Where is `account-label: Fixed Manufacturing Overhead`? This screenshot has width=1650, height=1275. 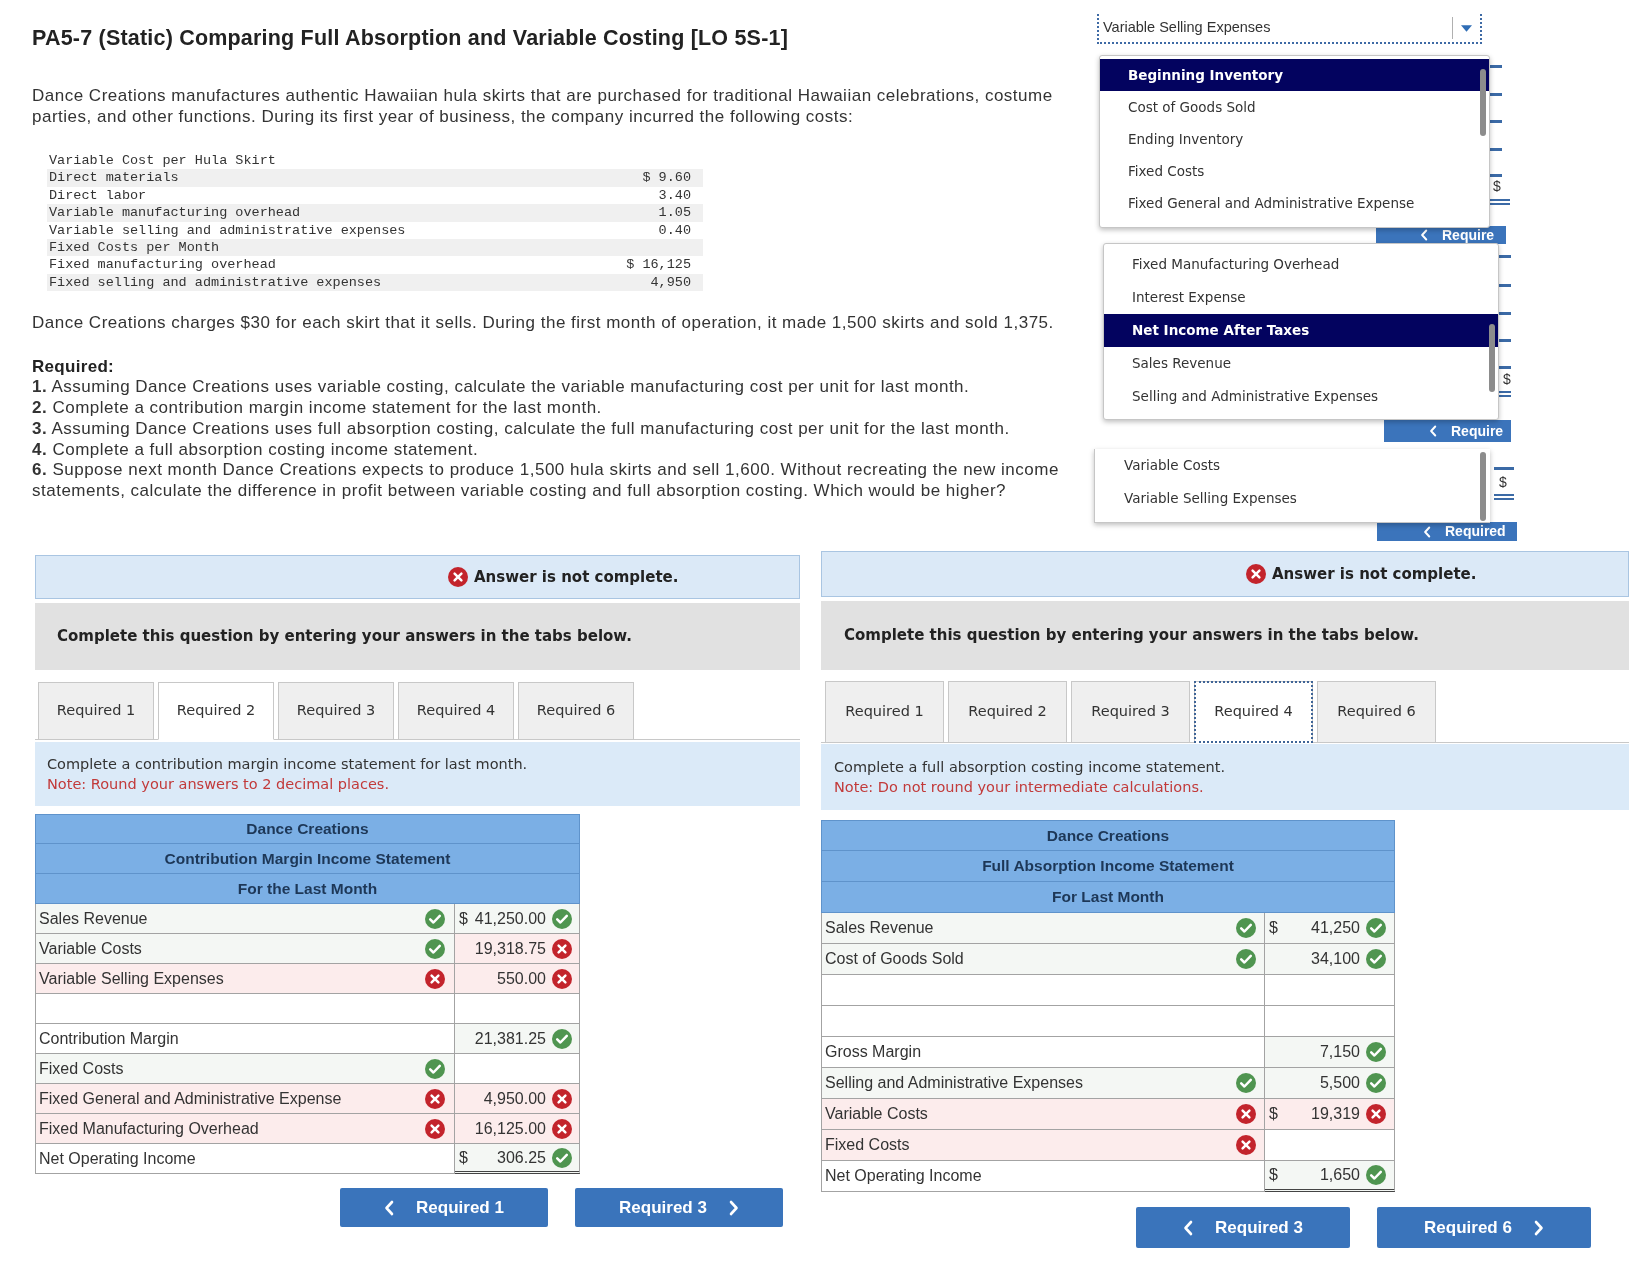
account-label: Fixed Manufacturing Overhead is located at coordinates (148, 1128).